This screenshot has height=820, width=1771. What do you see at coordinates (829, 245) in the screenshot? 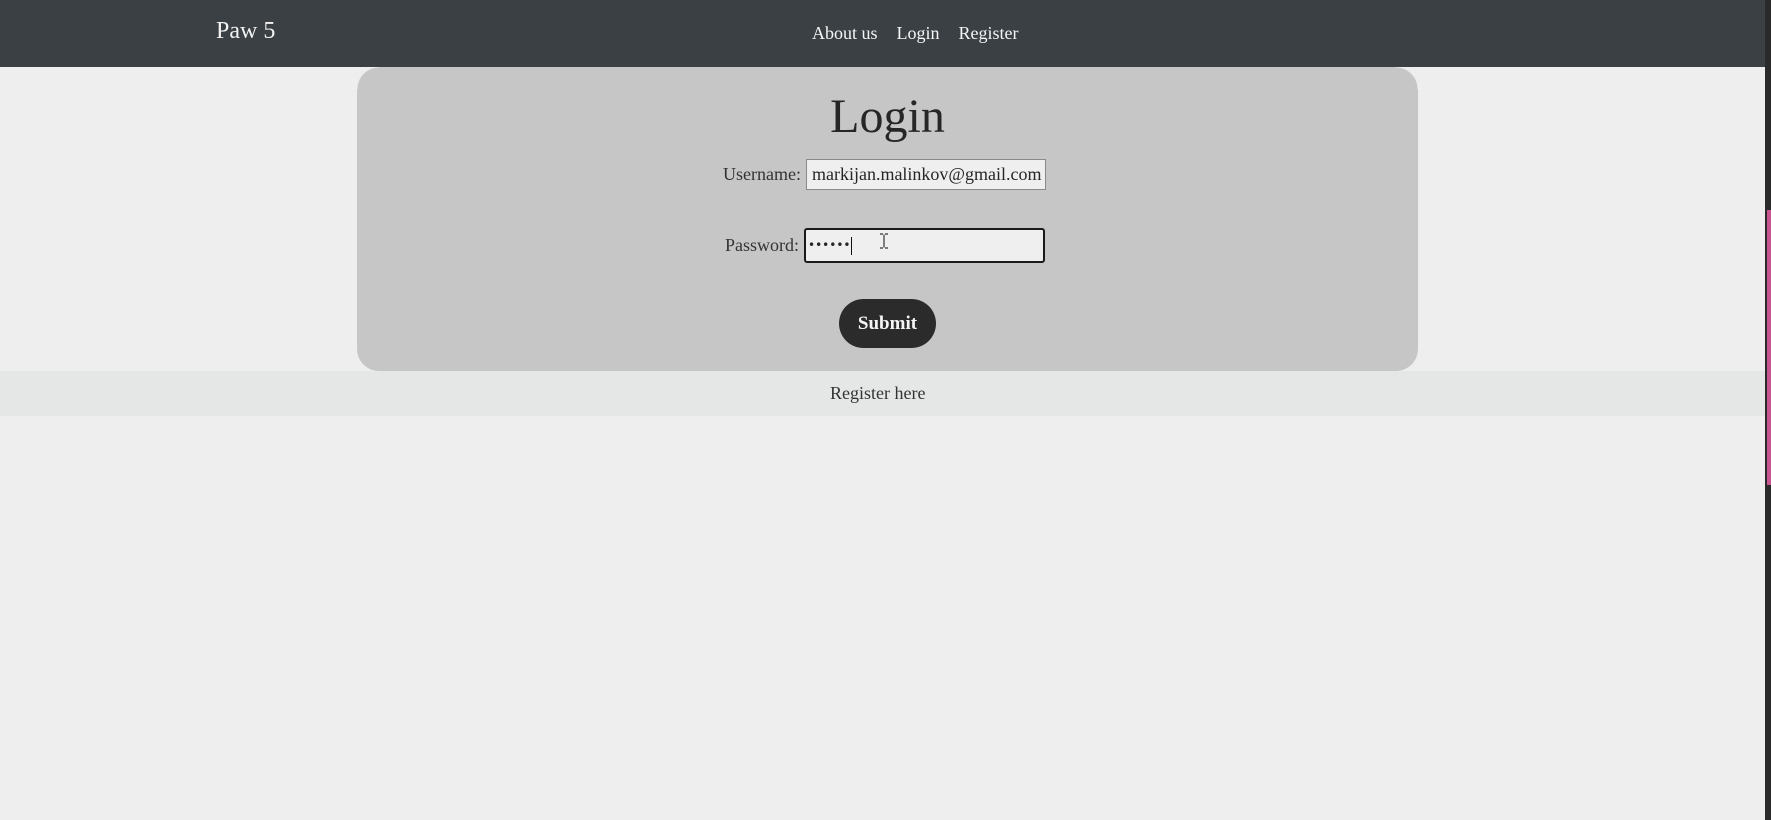
I see `password-mask: ••••••` at bounding box center [829, 245].